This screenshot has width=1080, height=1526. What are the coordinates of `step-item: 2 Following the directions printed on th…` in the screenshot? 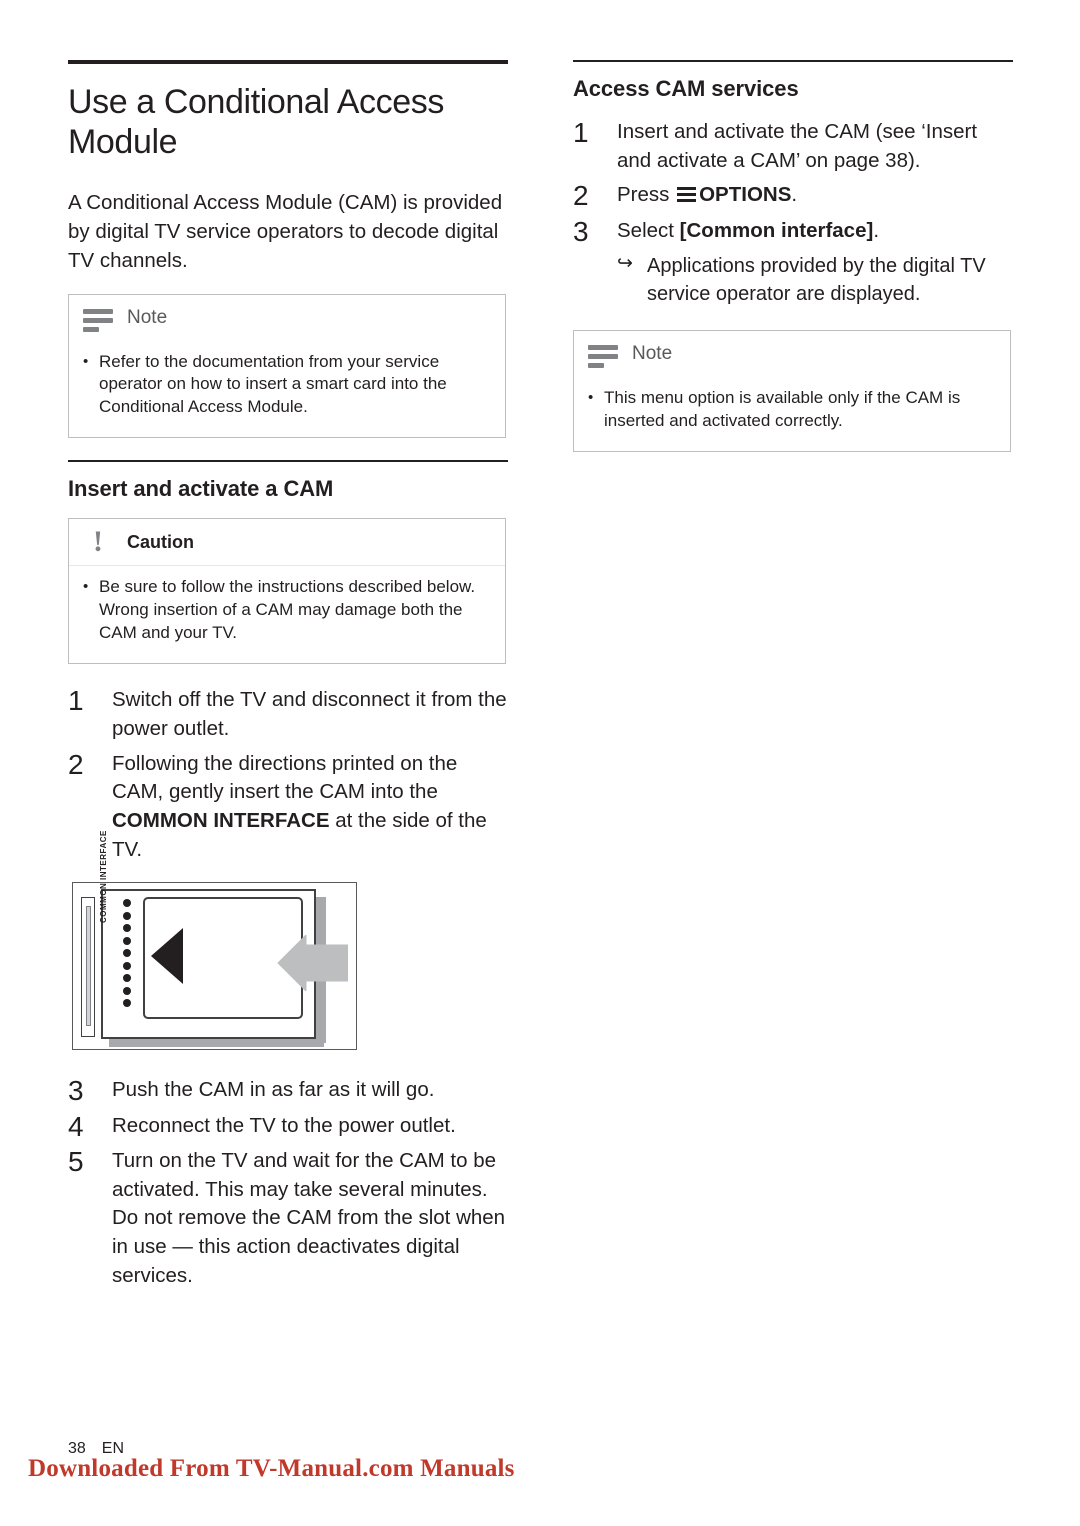 It's located at (288, 807).